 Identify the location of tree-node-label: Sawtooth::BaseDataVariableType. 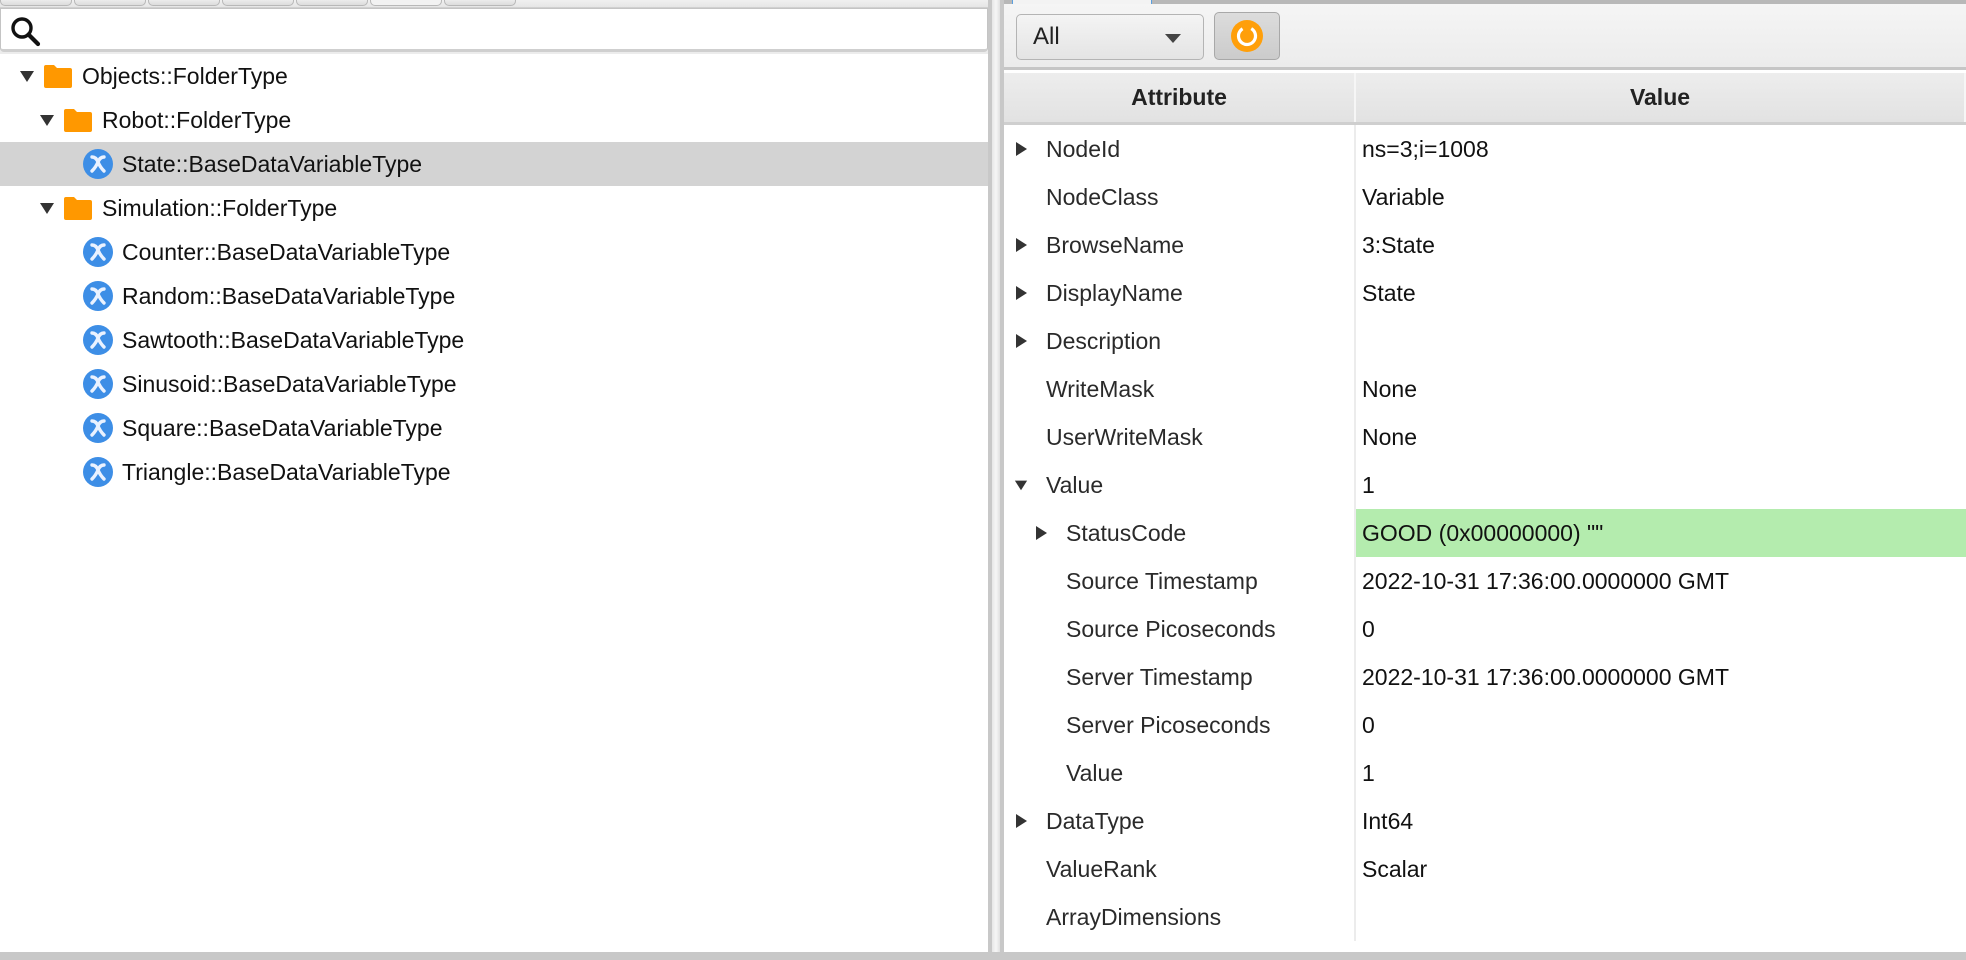
(293, 339).